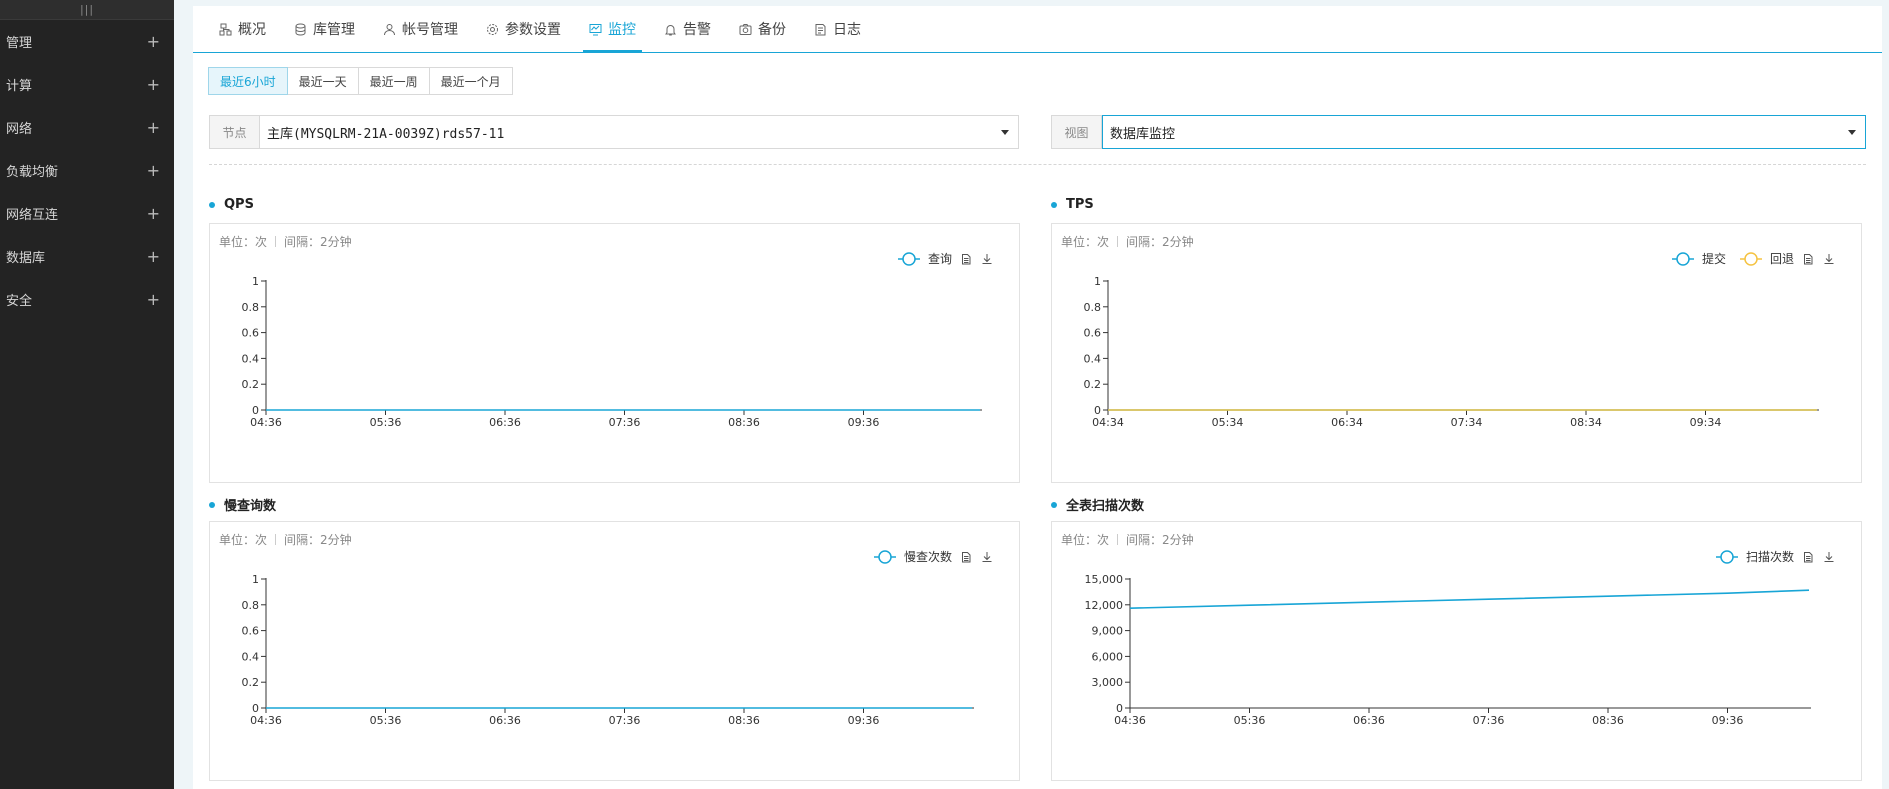 Image resolution: width=1889 pixels, height=789 pixels. Describe the element at coordinates (87, 84) in the screenshot. I see `sidebar-item: 计算 +` at that location.